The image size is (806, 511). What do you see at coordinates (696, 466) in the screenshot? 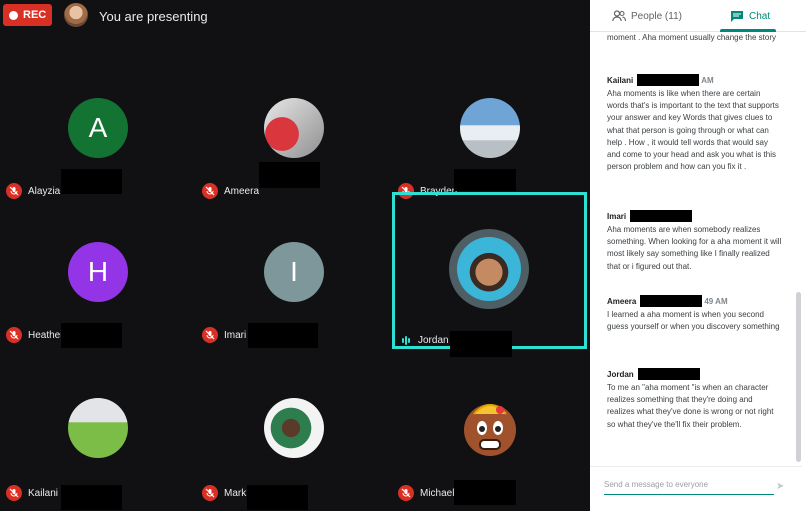
I see `divider` at bounding box center [696, 466].